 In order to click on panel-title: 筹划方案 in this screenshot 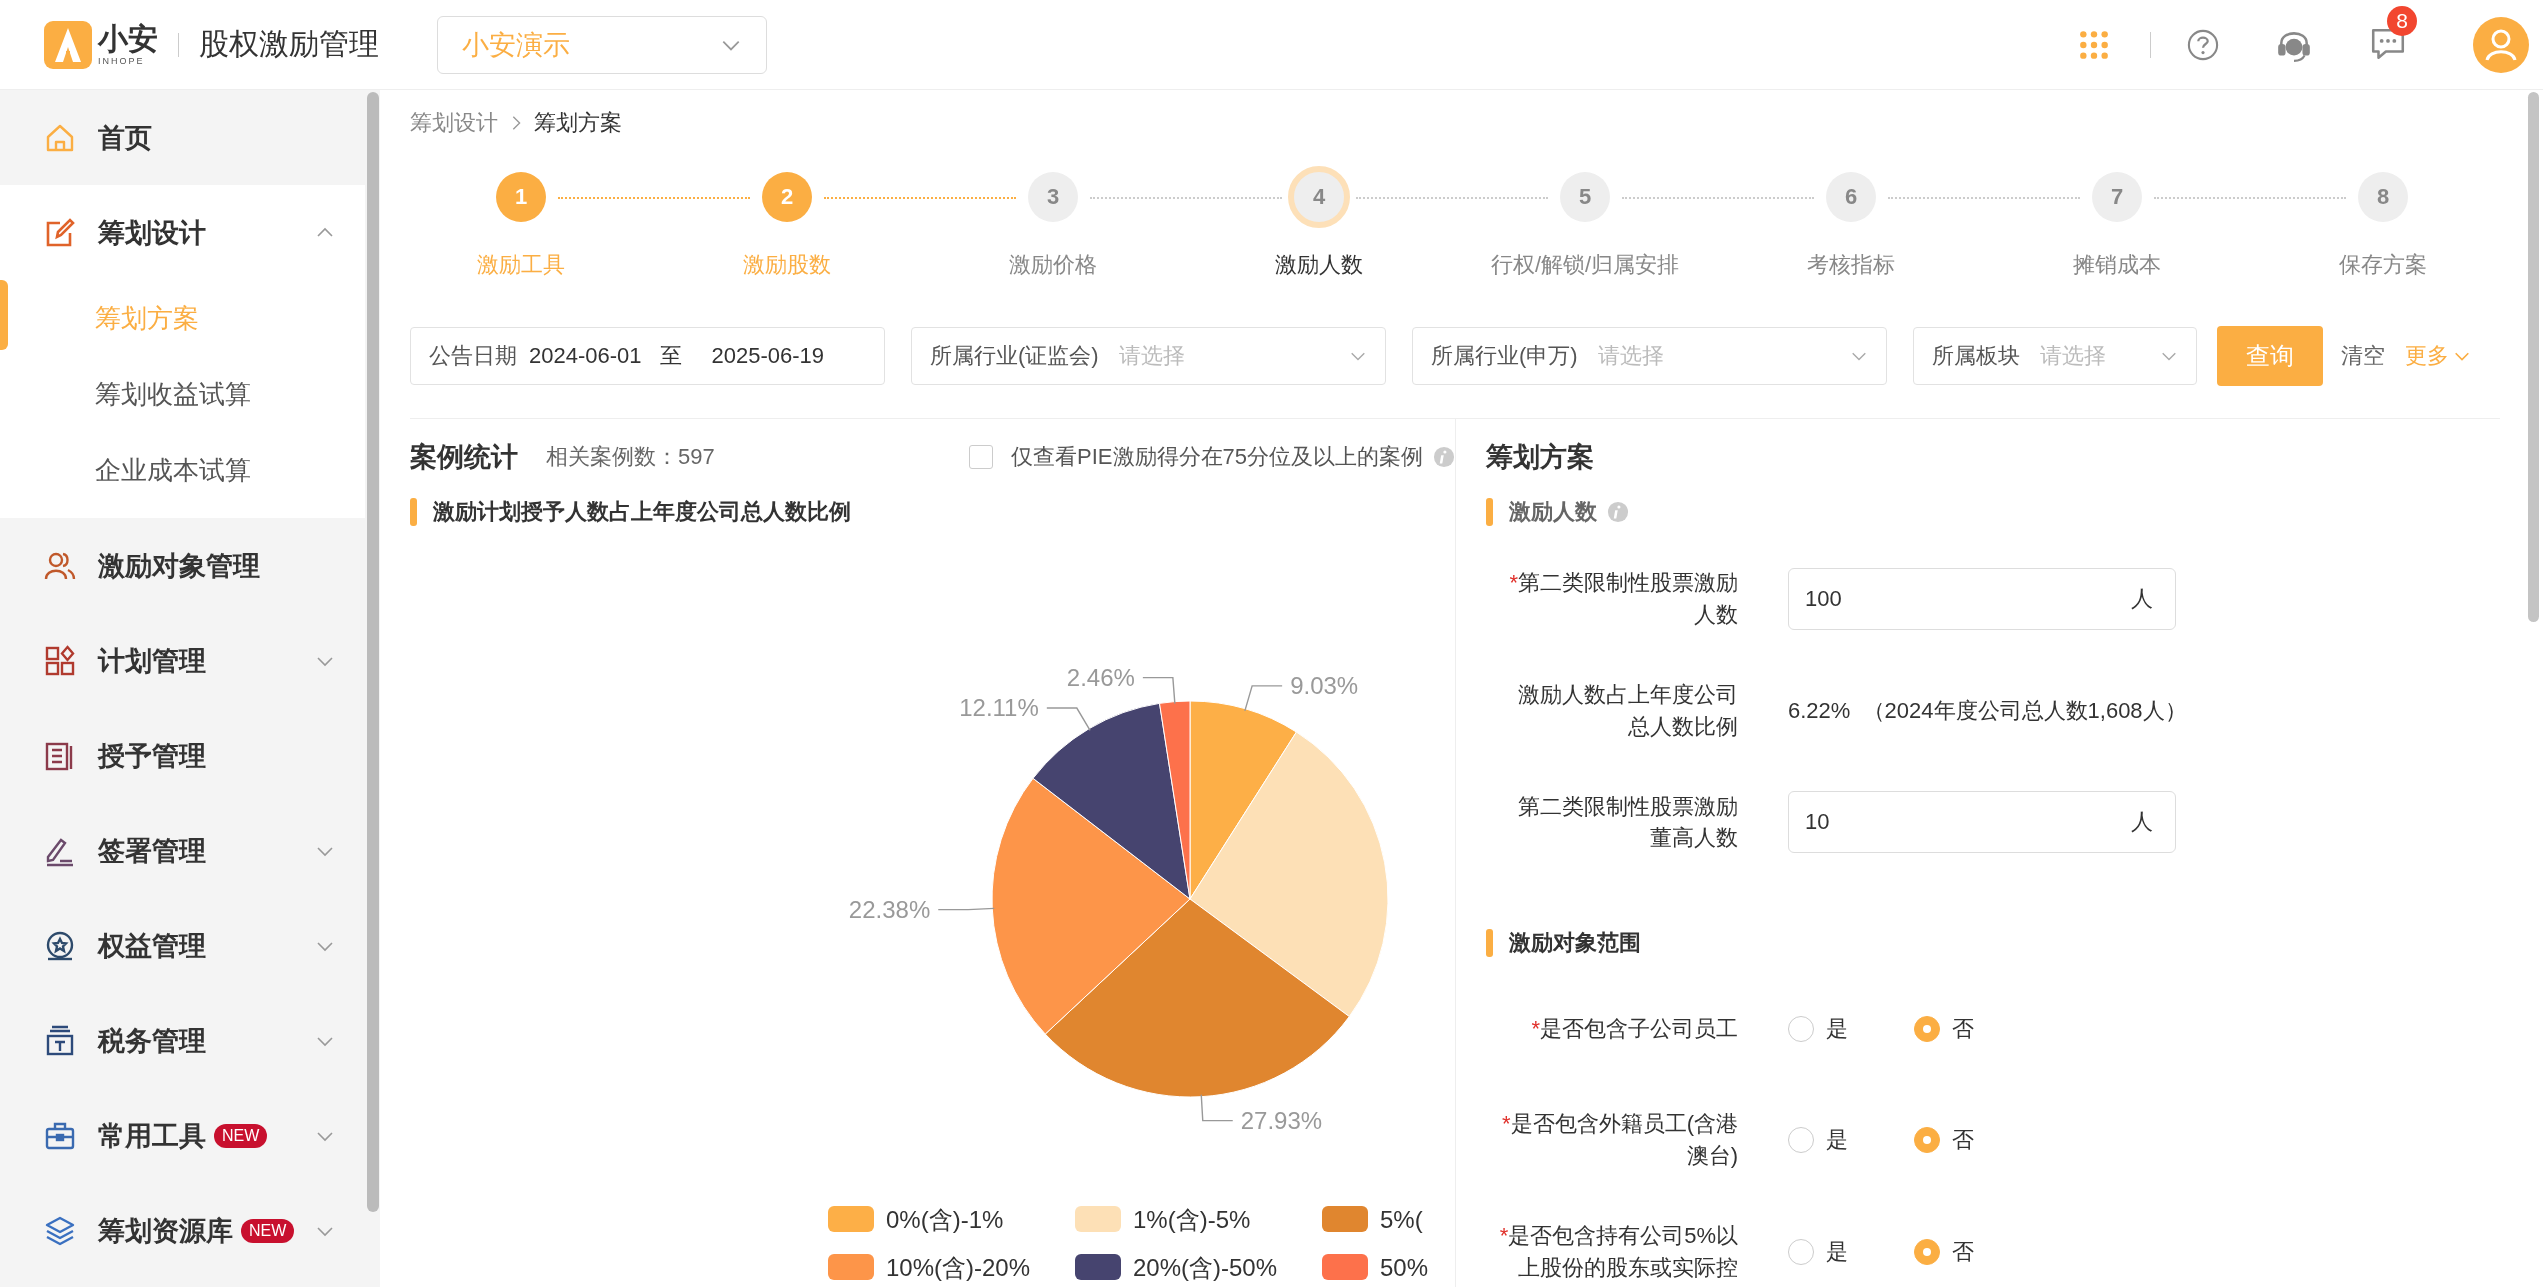, I will do `click(1540, 457)`.